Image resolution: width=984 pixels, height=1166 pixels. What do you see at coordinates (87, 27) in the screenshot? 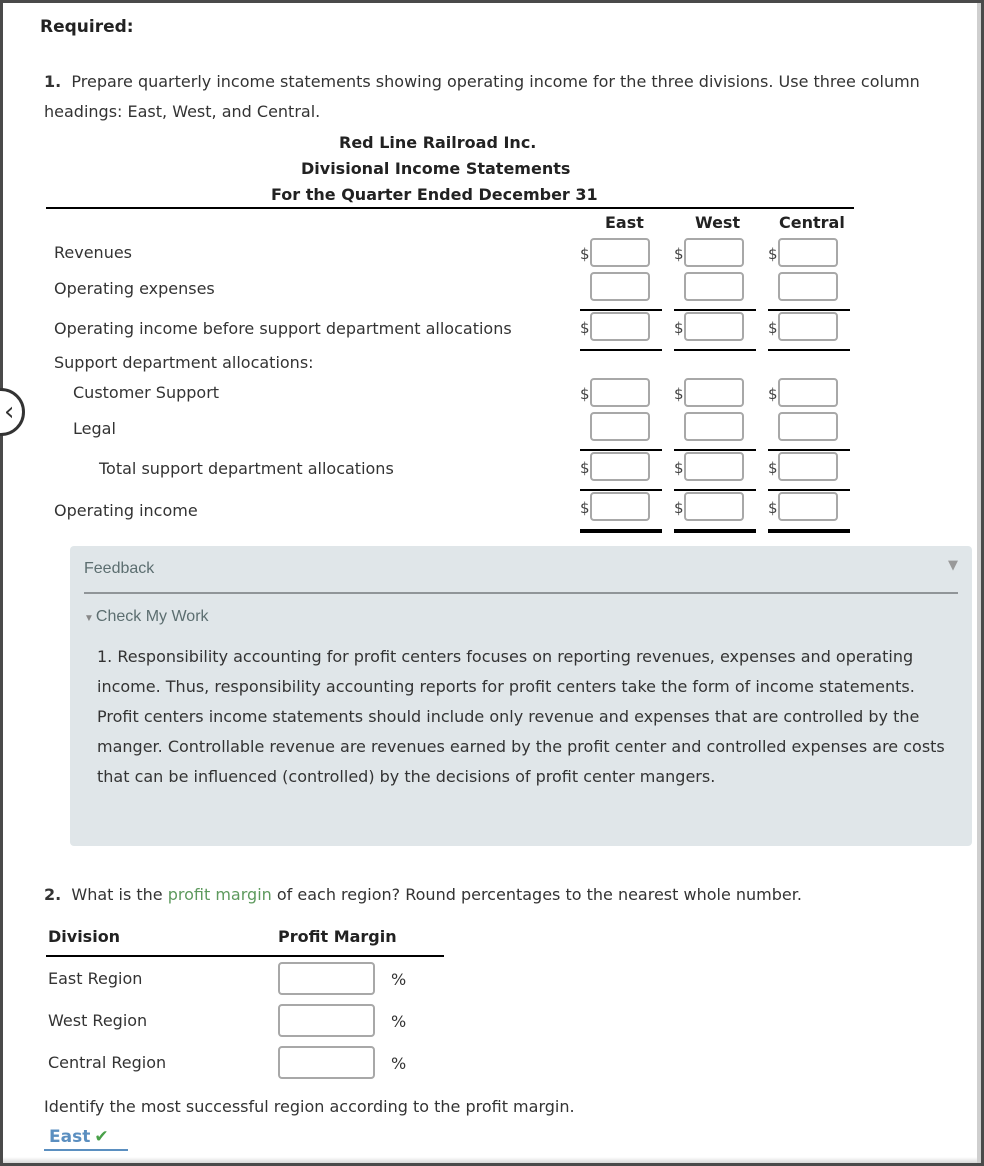
I see `required-heading: Required:` at bounding box center [87, 27].